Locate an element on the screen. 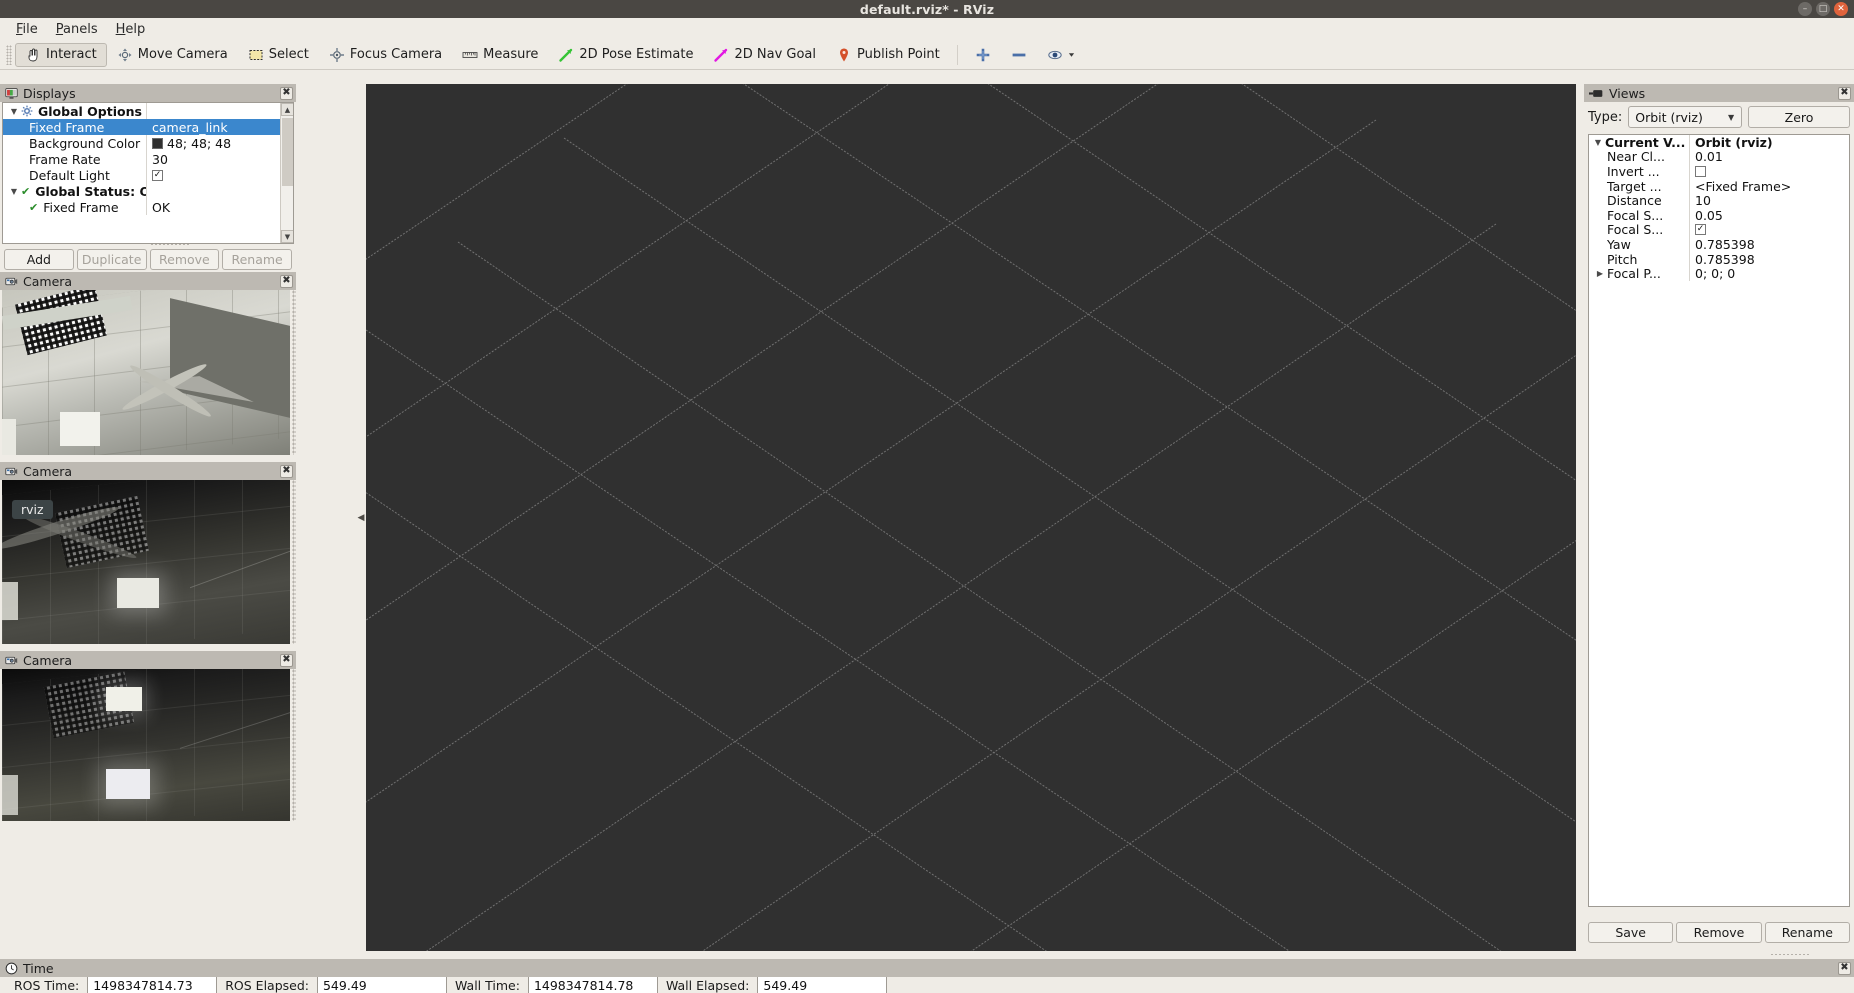 This screenshot has width=1854, height=993. camera-panel-2-splitter is located at coordinates (294, 562).